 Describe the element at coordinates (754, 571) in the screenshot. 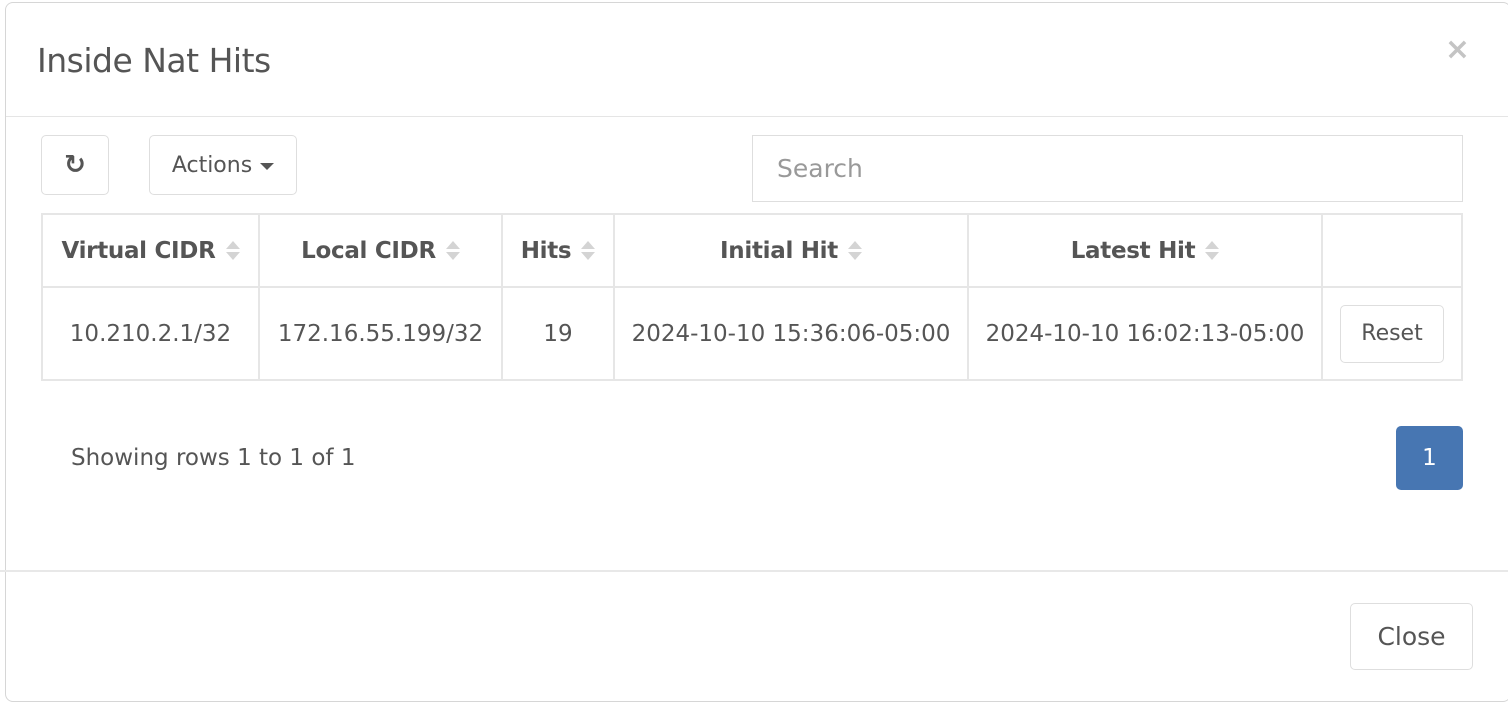

I see `footer-divider` at that location.